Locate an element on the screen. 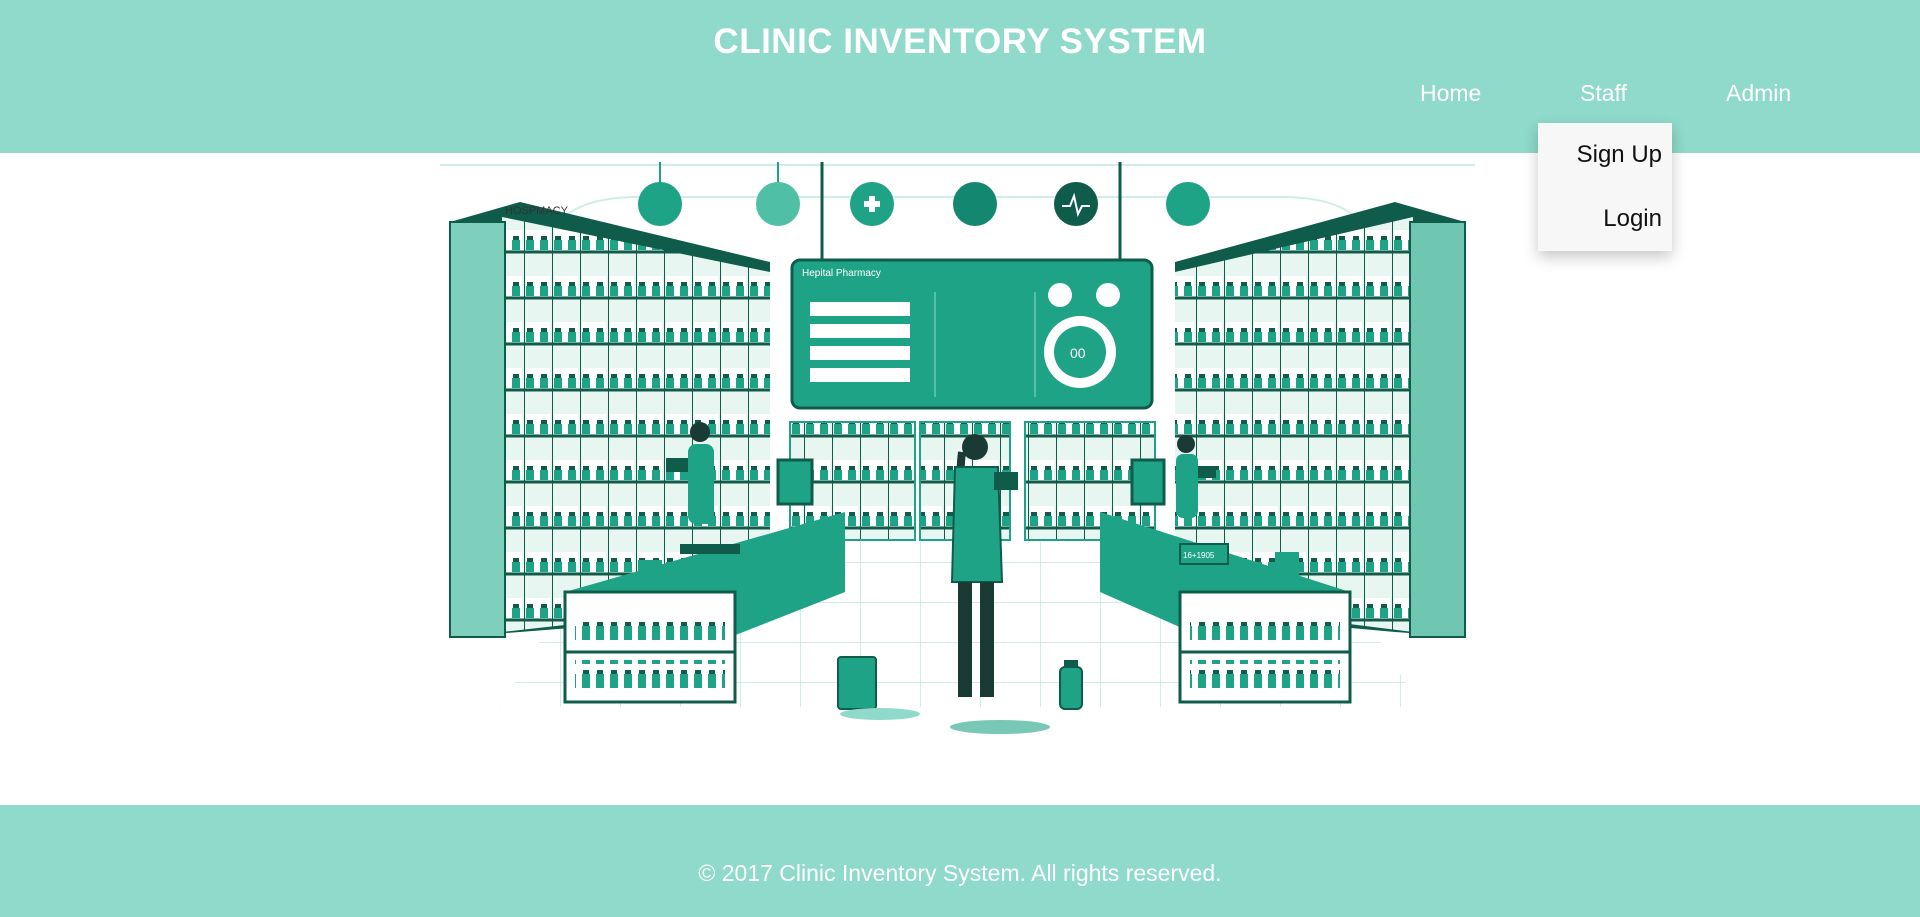 The image size is (1920, 917). nav-home: Home is located at coordinates (1450, 93).